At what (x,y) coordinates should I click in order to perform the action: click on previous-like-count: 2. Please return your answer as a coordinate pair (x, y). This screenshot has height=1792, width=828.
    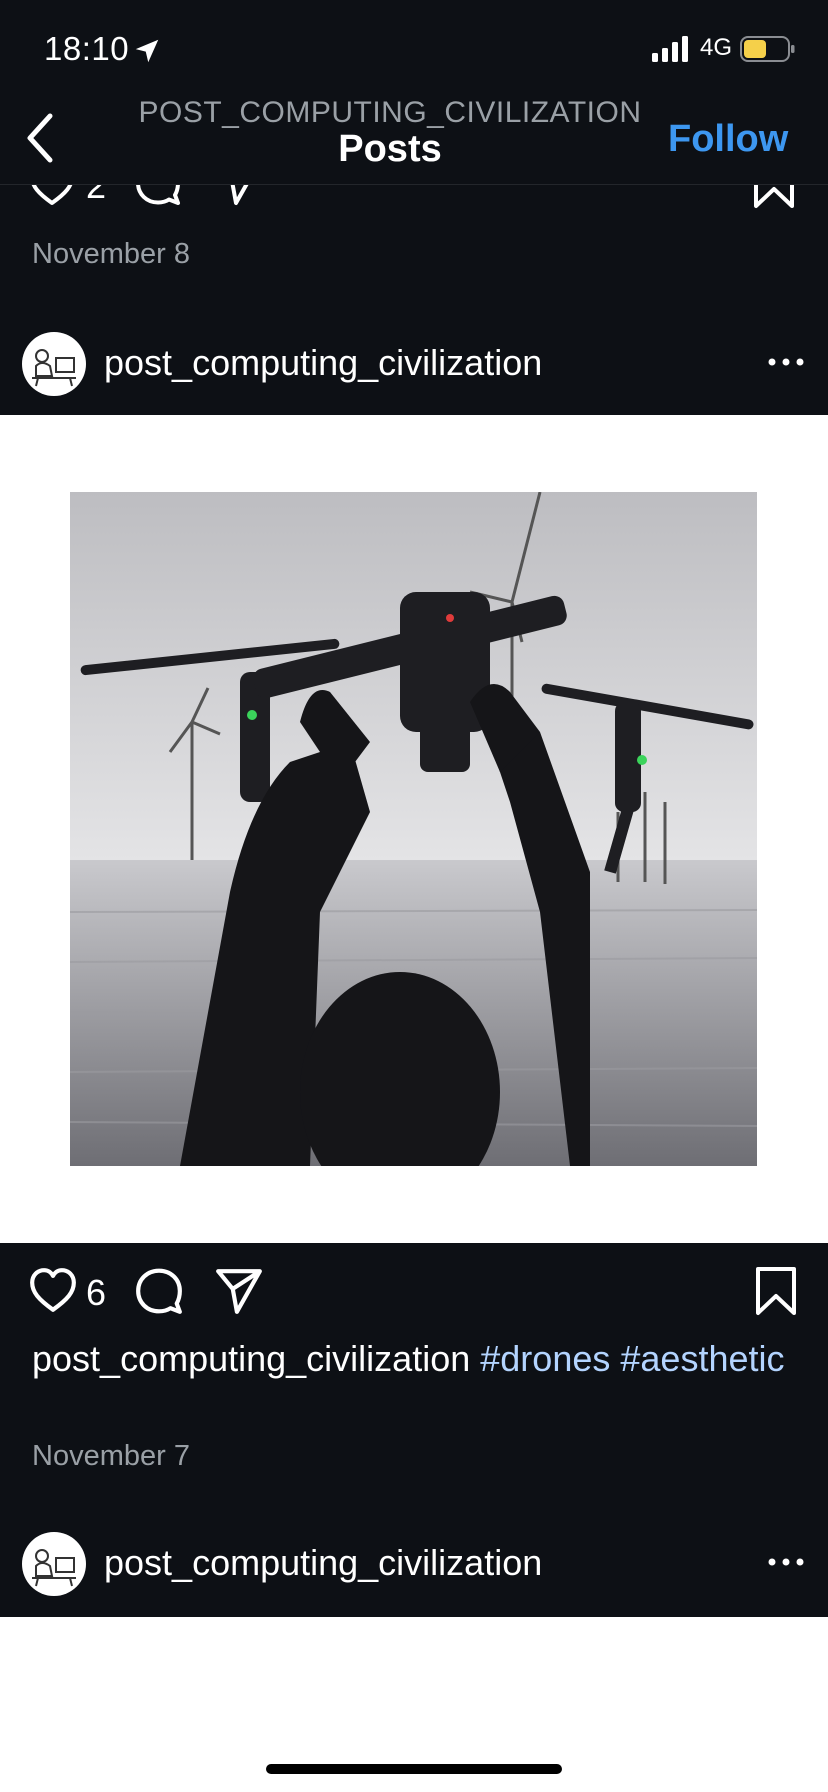
    Looking at the image, I should click on (96, 195).